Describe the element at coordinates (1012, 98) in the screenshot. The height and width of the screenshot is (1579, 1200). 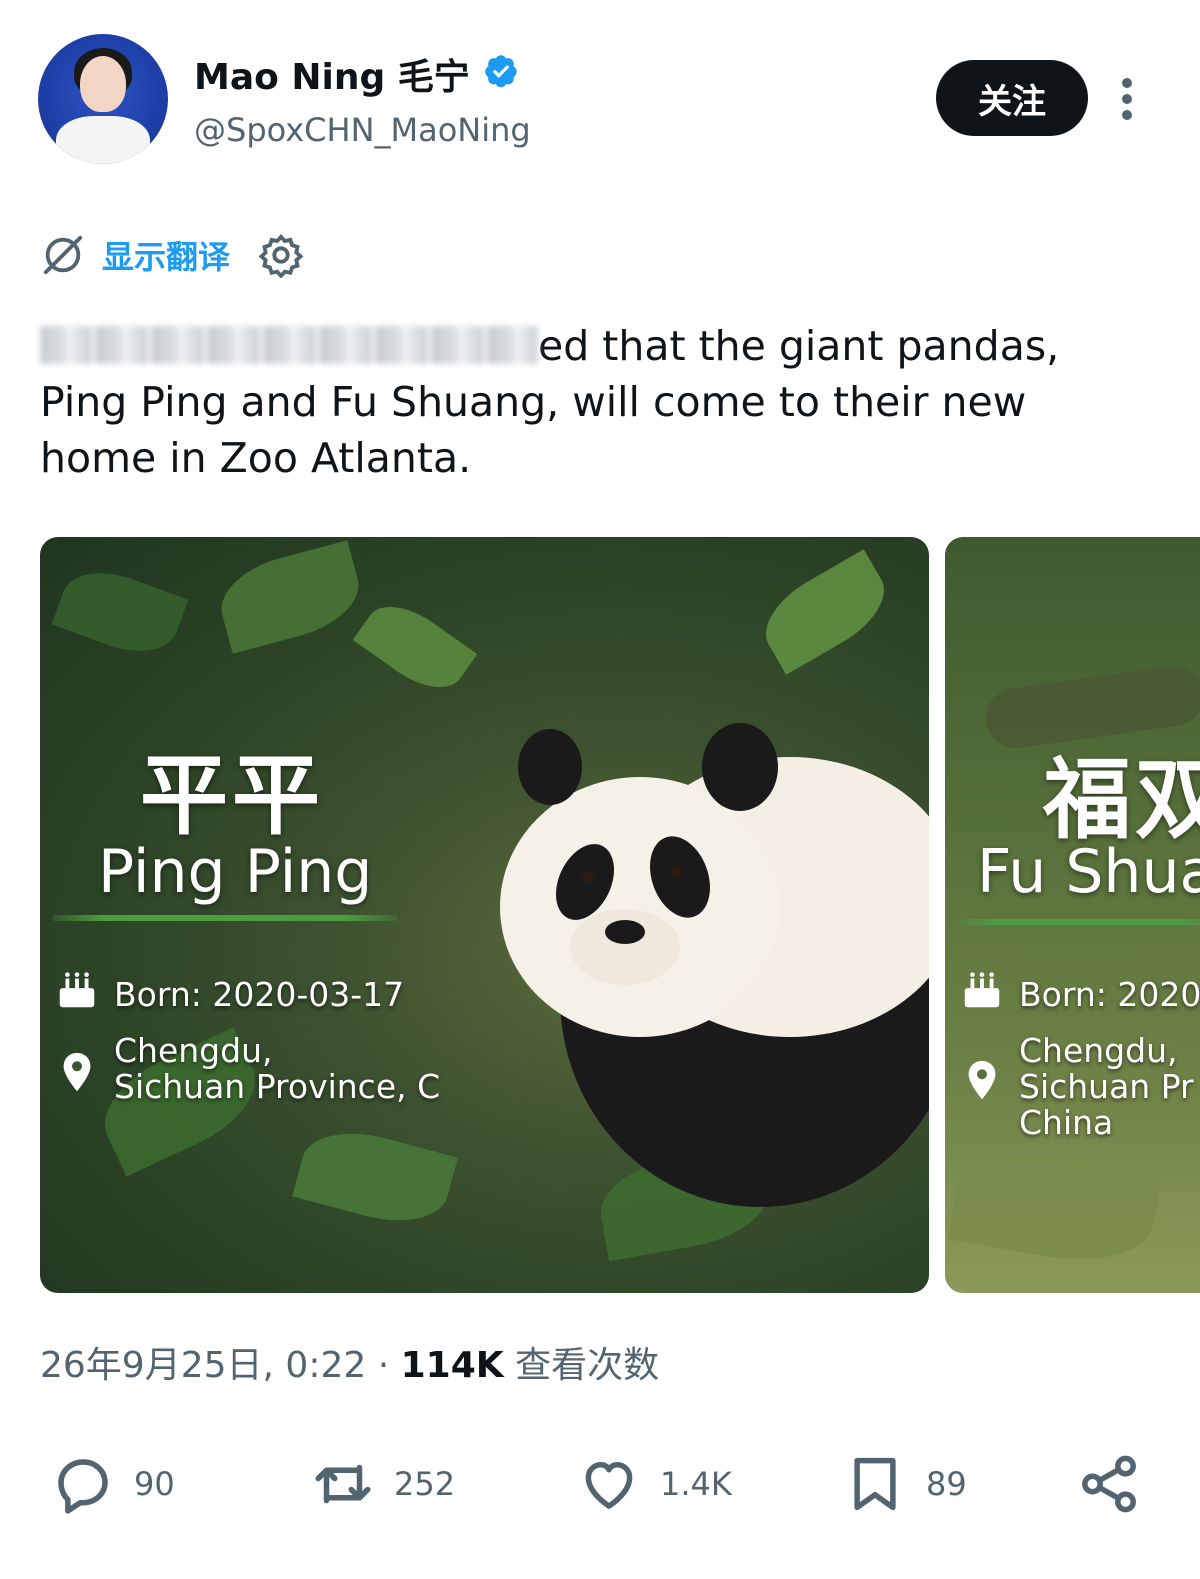
I see `follow-button: 关注` at that location.